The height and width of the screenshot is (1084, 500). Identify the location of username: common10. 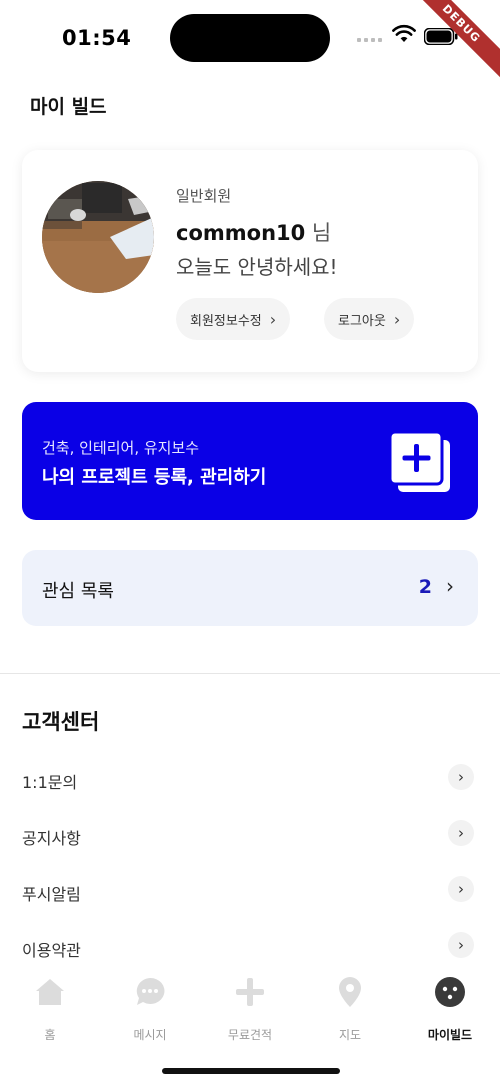
(241, 233).